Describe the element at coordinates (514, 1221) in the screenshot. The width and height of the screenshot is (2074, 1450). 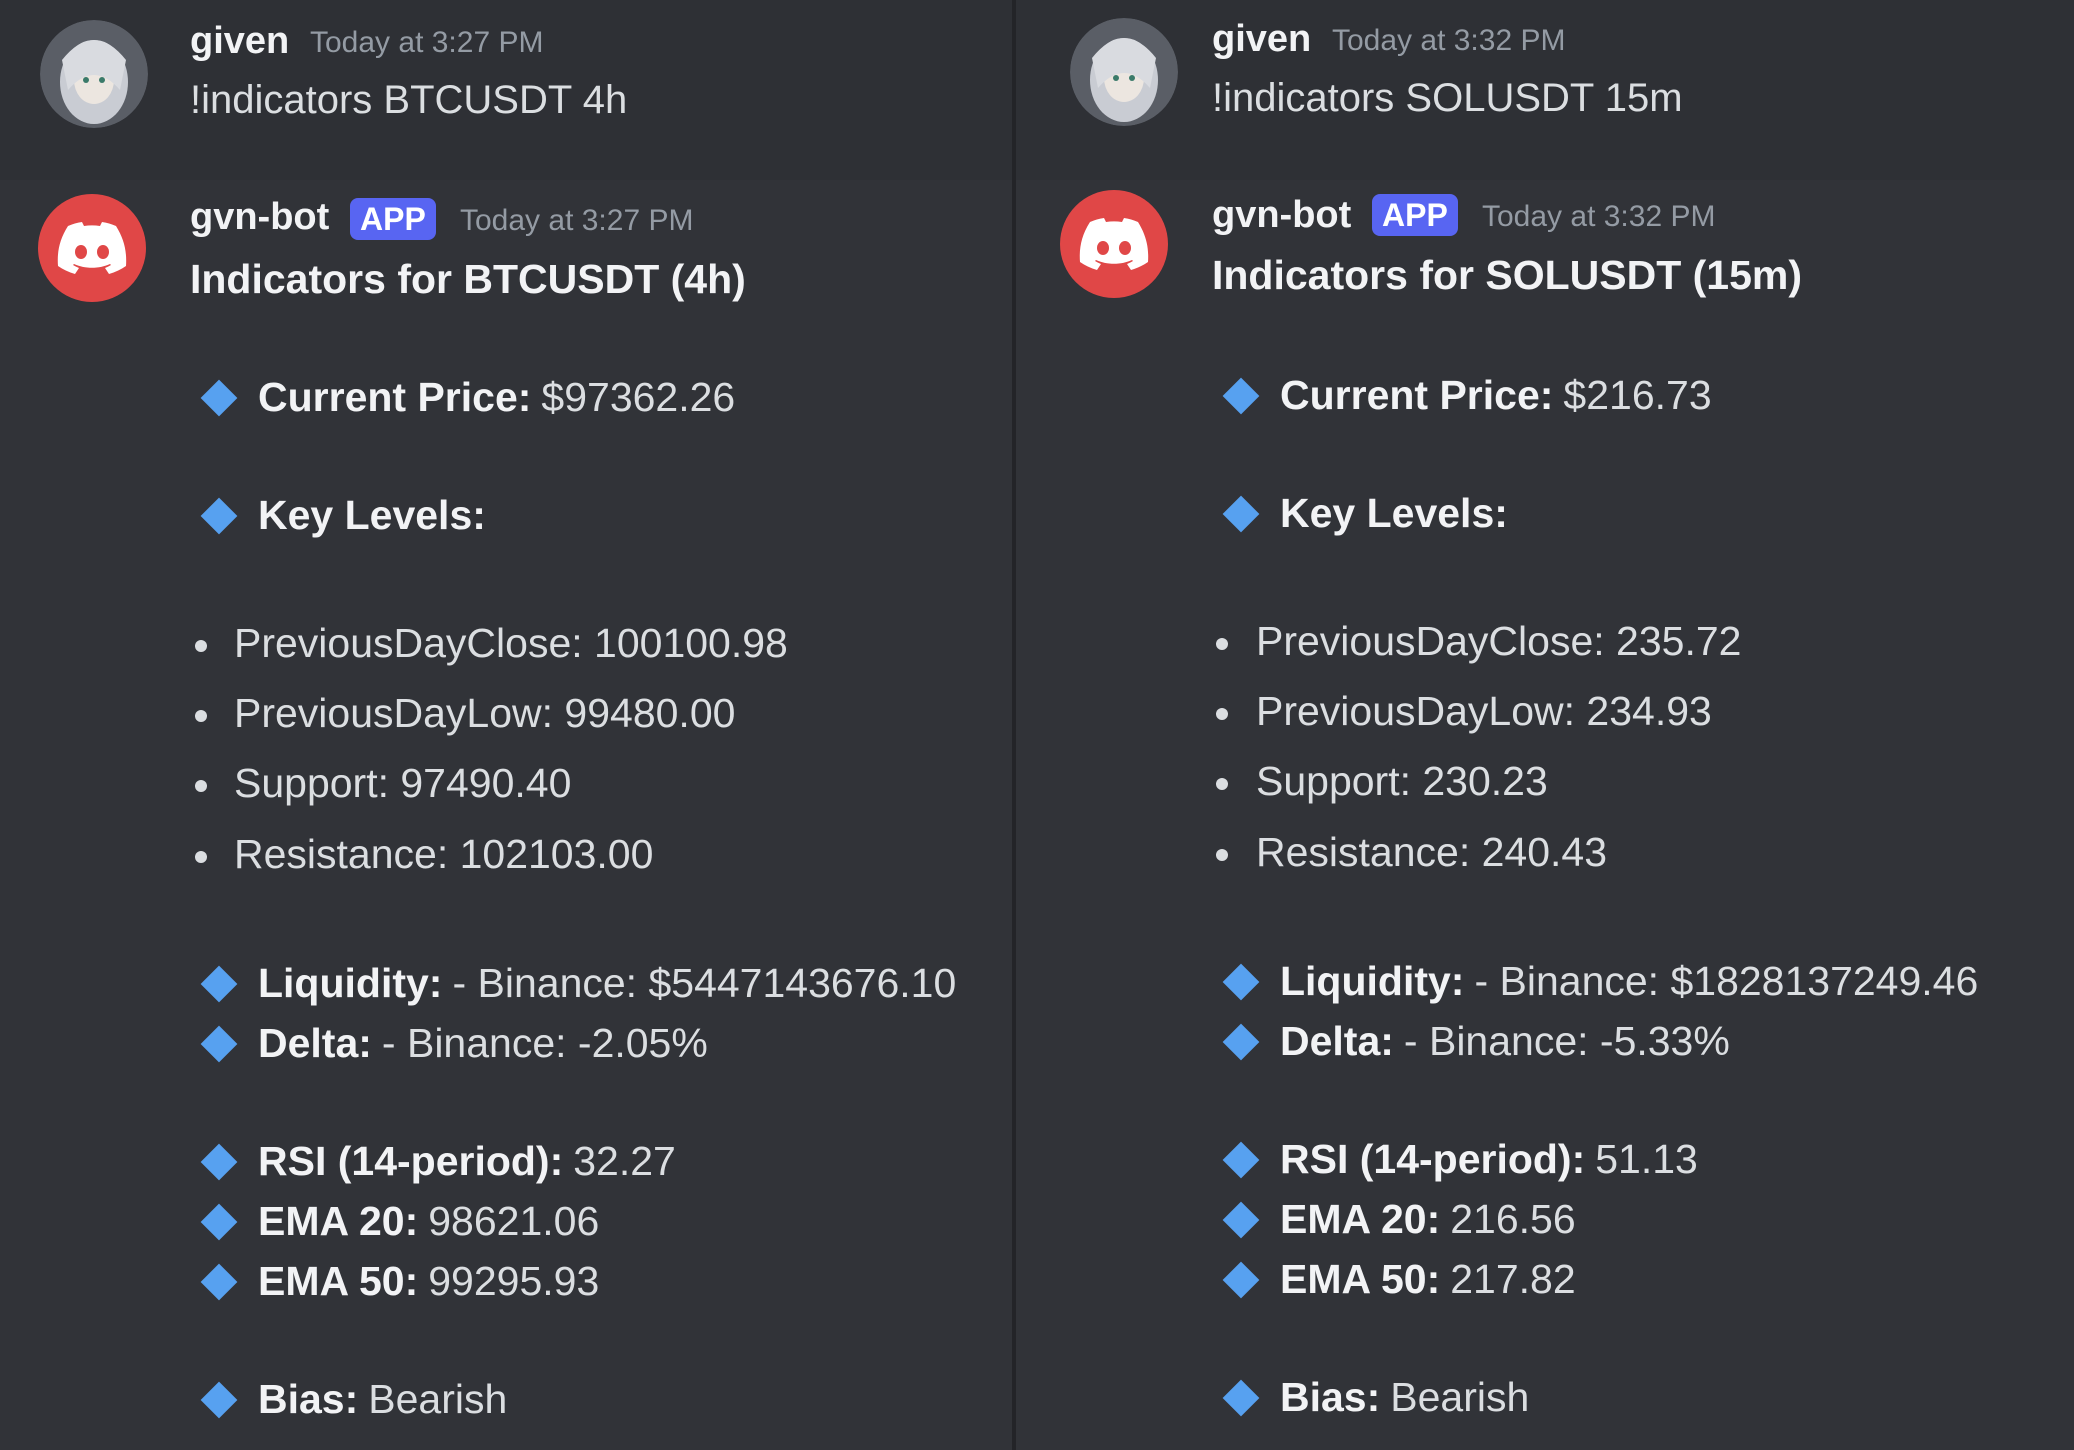
I see `ema20-value: 98621.06` at that location.